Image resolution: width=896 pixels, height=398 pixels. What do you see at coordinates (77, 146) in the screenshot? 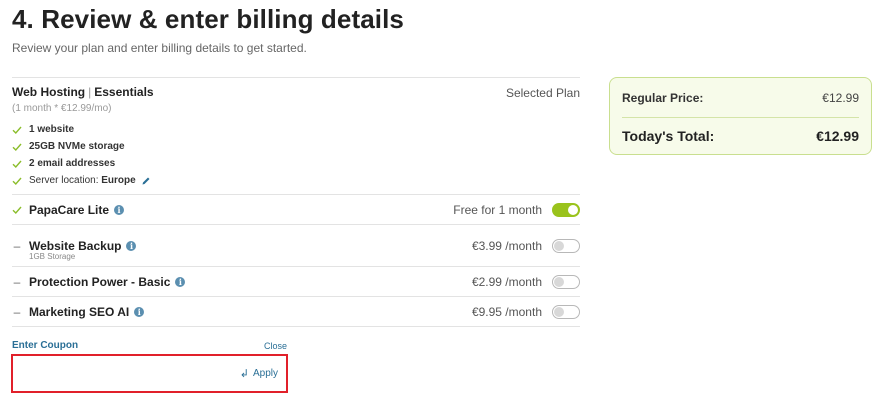
I see `feature-label: 25GB NVMe storage` at bounding box center [77, 146].